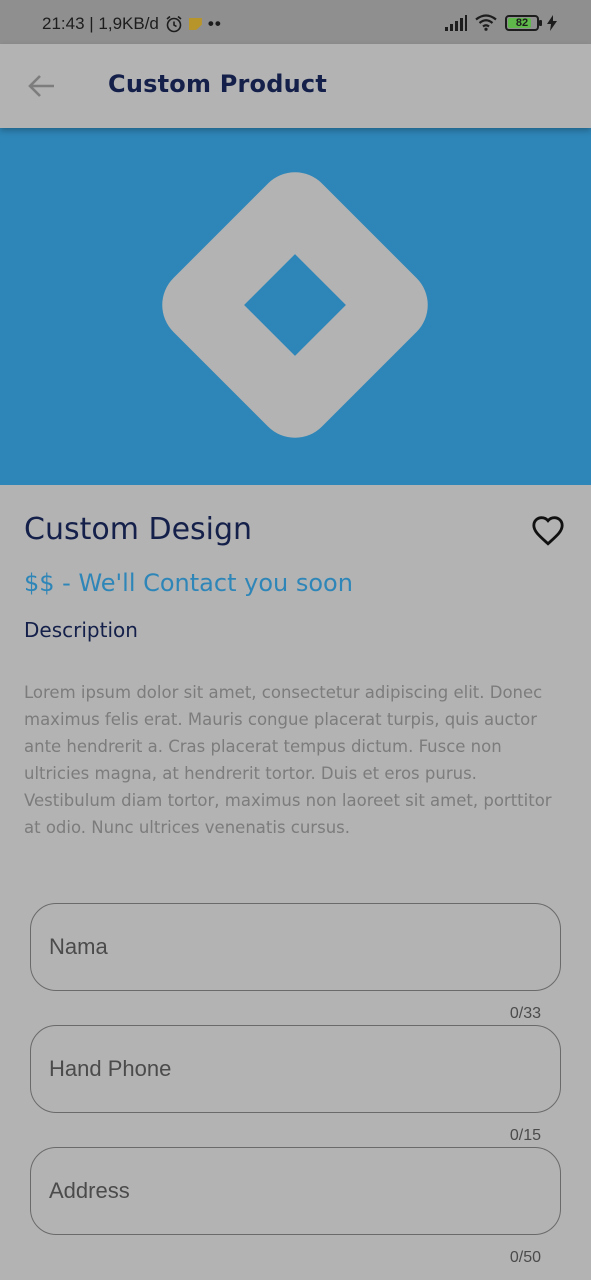 This screenshot has height=1280, width=591. I want to click on phone-counter: 0/15, so click(525, 1135).